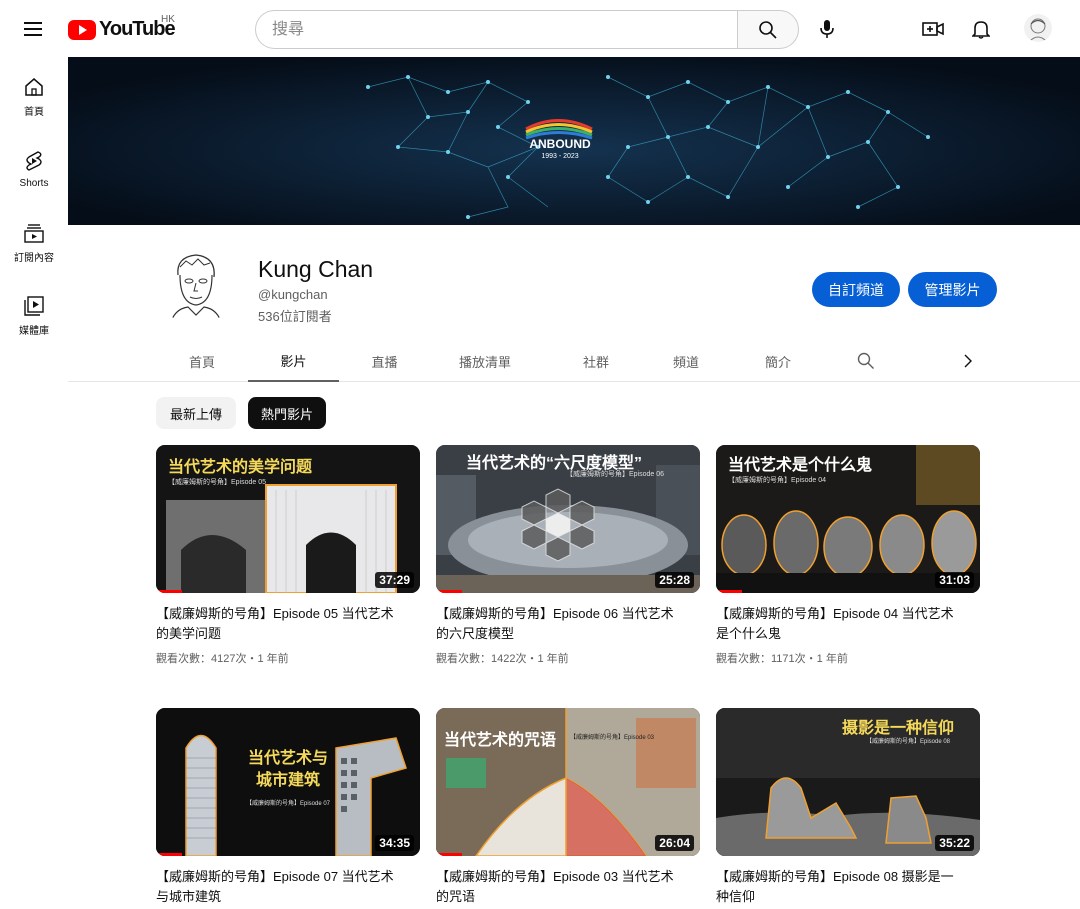 This screenshot has height=909, width=1080. Describe the element at coordinates (778, 361) in the screenshot. I see `tab-about: 簡介` at that location.